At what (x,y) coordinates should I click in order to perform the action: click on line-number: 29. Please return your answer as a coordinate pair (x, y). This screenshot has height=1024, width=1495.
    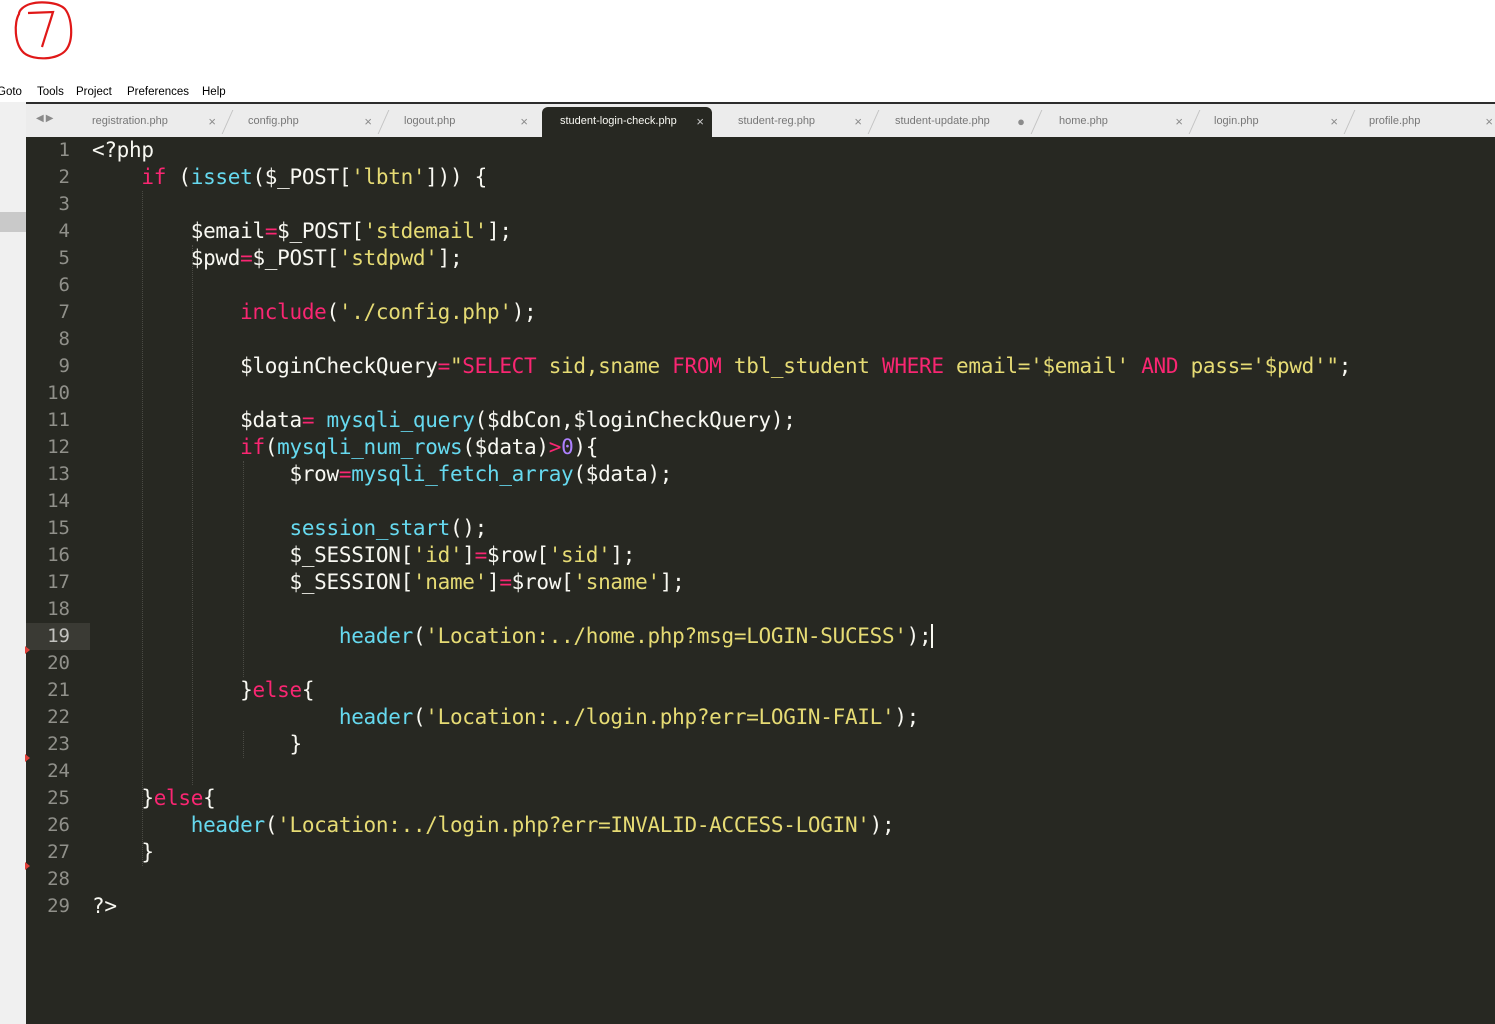
    Looking at the image, I should click on (58, 906).